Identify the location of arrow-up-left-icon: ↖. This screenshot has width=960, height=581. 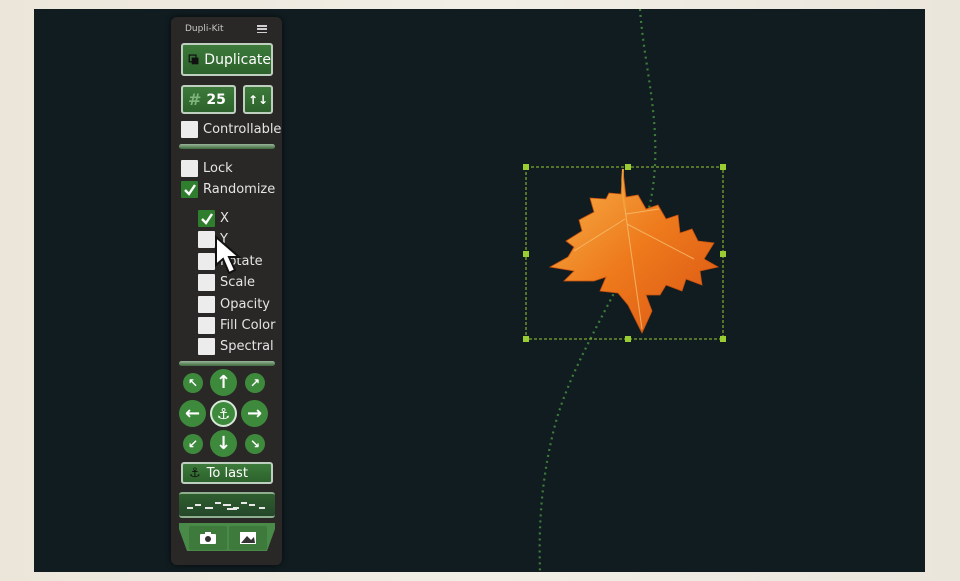
(193, 383).